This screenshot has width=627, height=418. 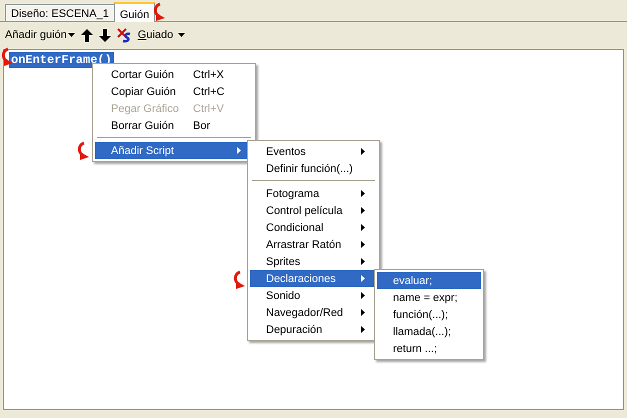 I want to click on menu-item: Sonido, so click(x=313, y=295).